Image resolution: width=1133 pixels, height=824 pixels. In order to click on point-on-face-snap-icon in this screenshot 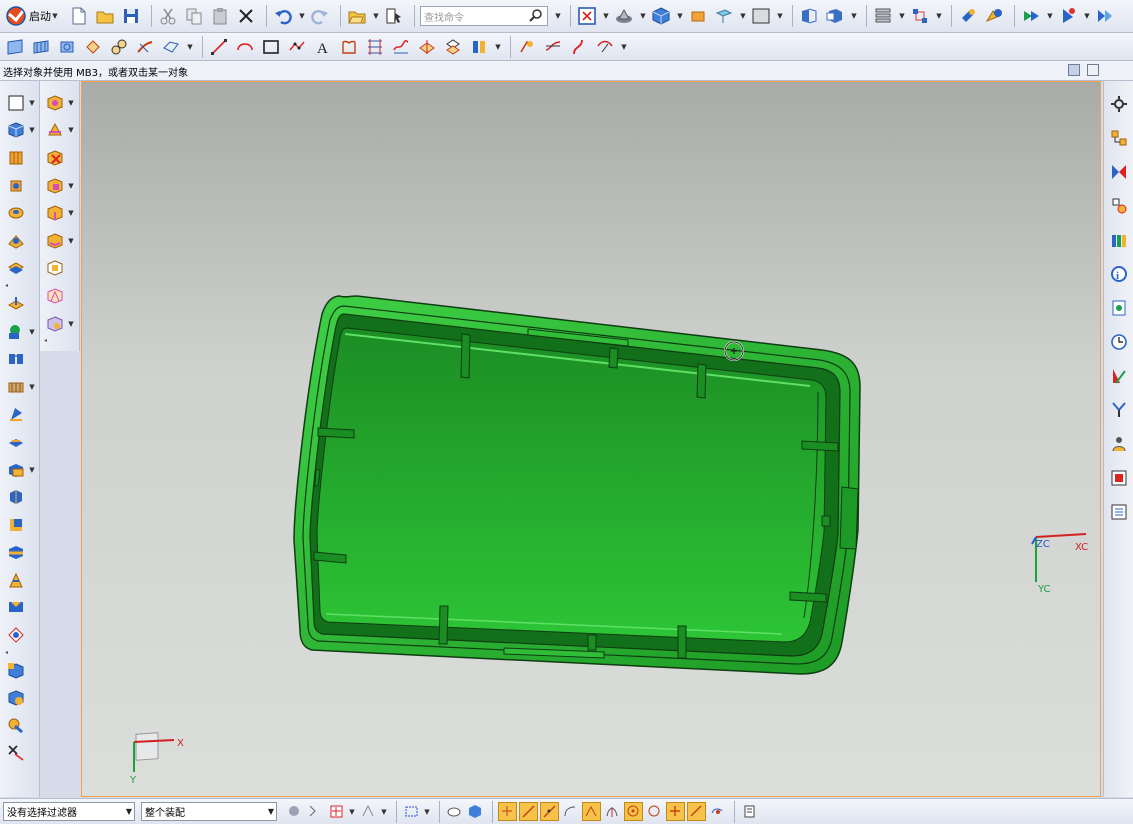, I will do `click(717, 811)`.